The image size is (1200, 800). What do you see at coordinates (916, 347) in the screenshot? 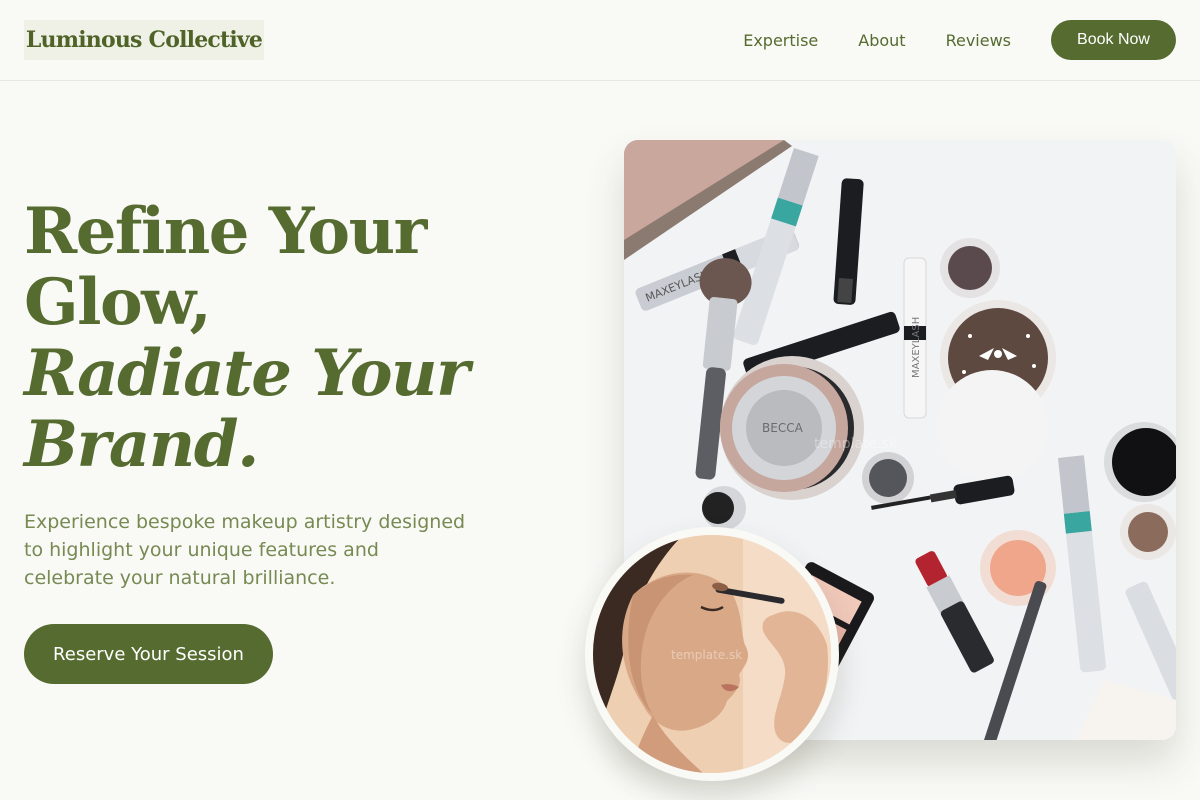
I see `mascara2-label-vertical: MAXEYLASH` at bounding box center [916, 347].